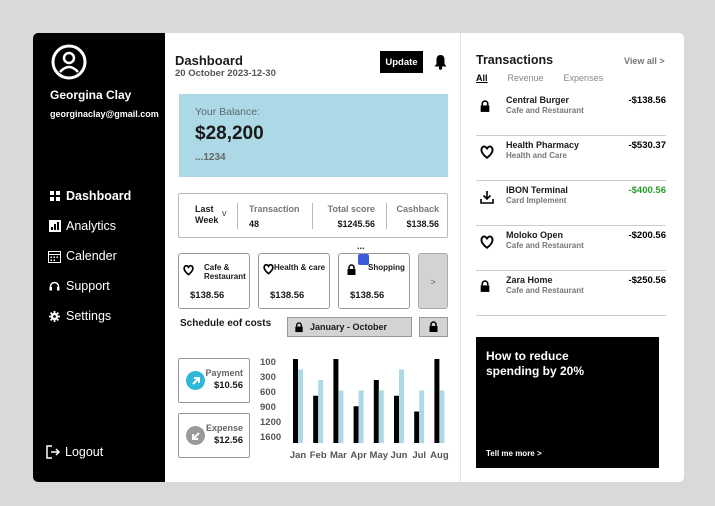 The width and height of the screenshot is (715, 506). Describe the element at coordinates (535, 363) in the screenshot. I see `promo-title: How to reduce spending by 20%` at that location.